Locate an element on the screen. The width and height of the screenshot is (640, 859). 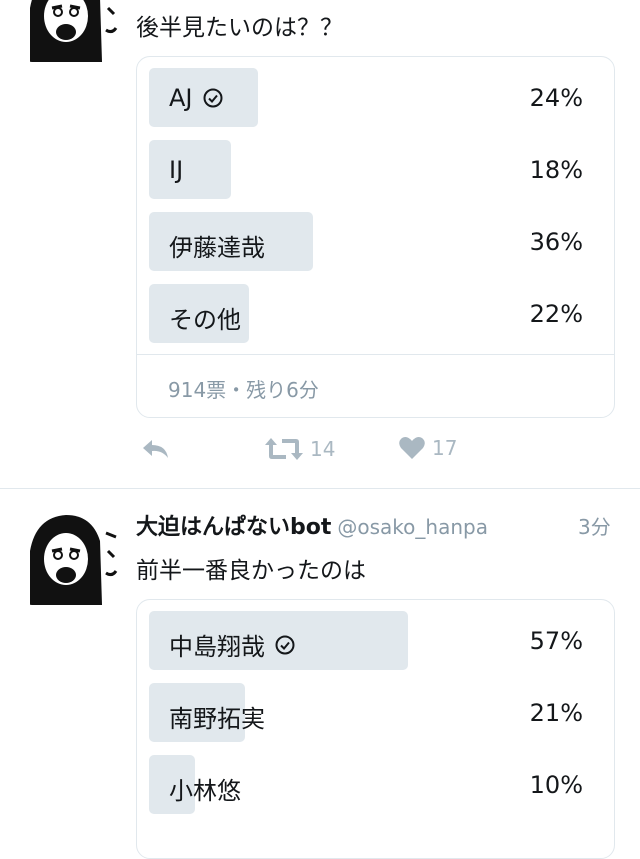
poll-percent: 57% is located at coordinates (556, 641).